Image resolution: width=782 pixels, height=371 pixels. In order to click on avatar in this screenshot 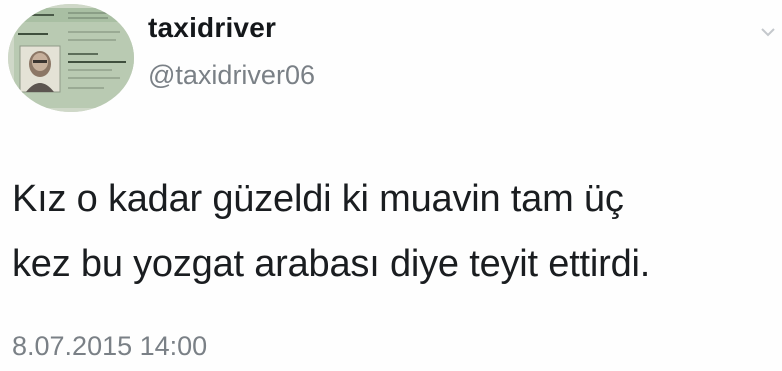, I will do `click(71, 58)`.